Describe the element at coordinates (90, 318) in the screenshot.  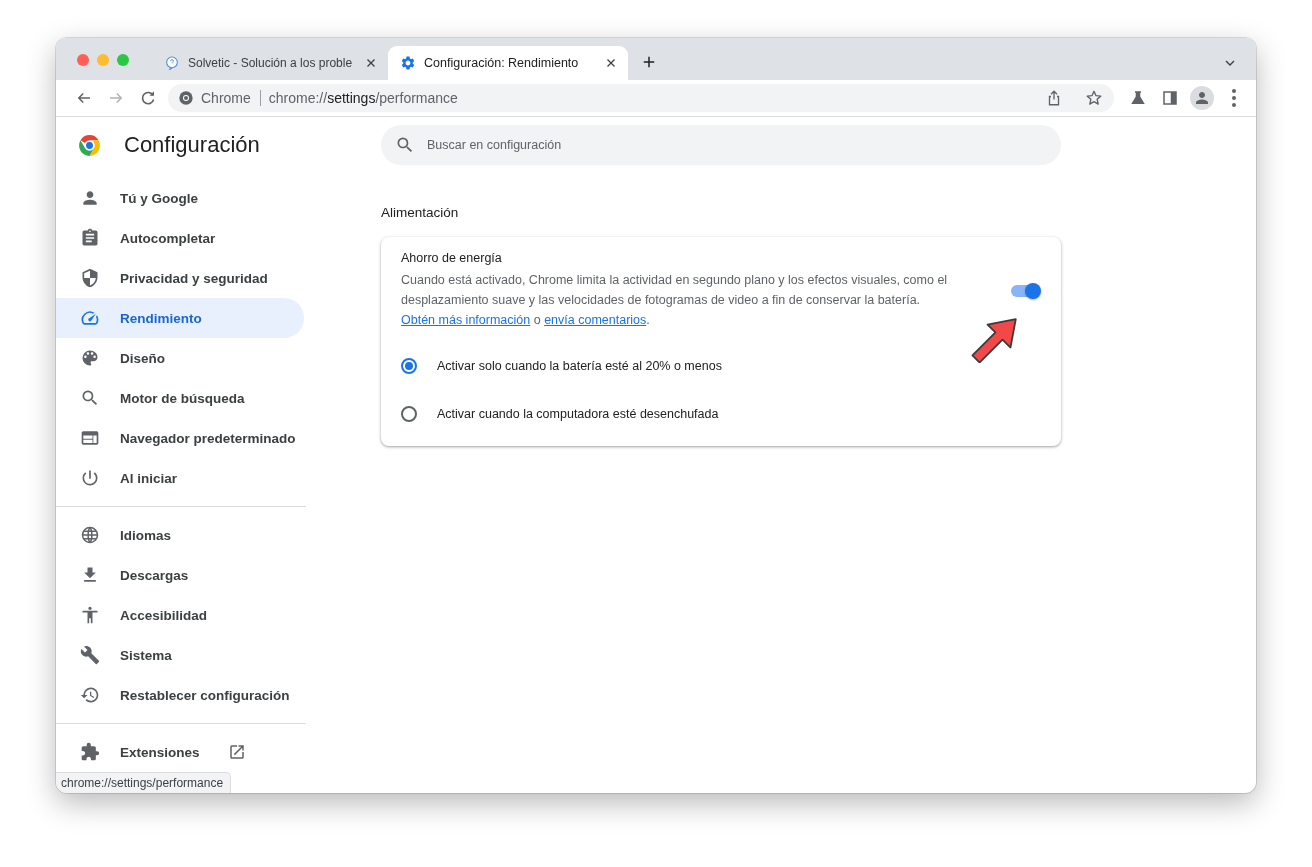
I see `speedometer-icon` at that location.